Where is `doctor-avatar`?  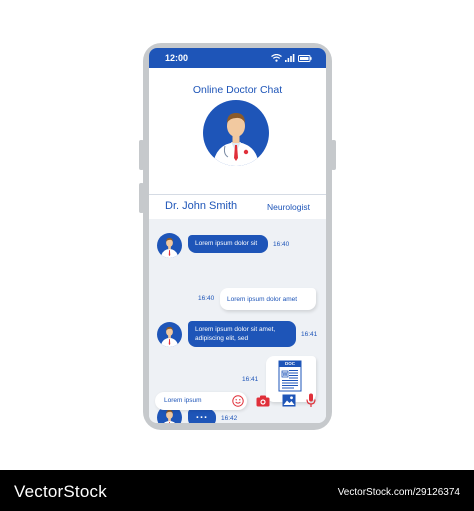 doctor-avatar is located at coordinates (236, 133).